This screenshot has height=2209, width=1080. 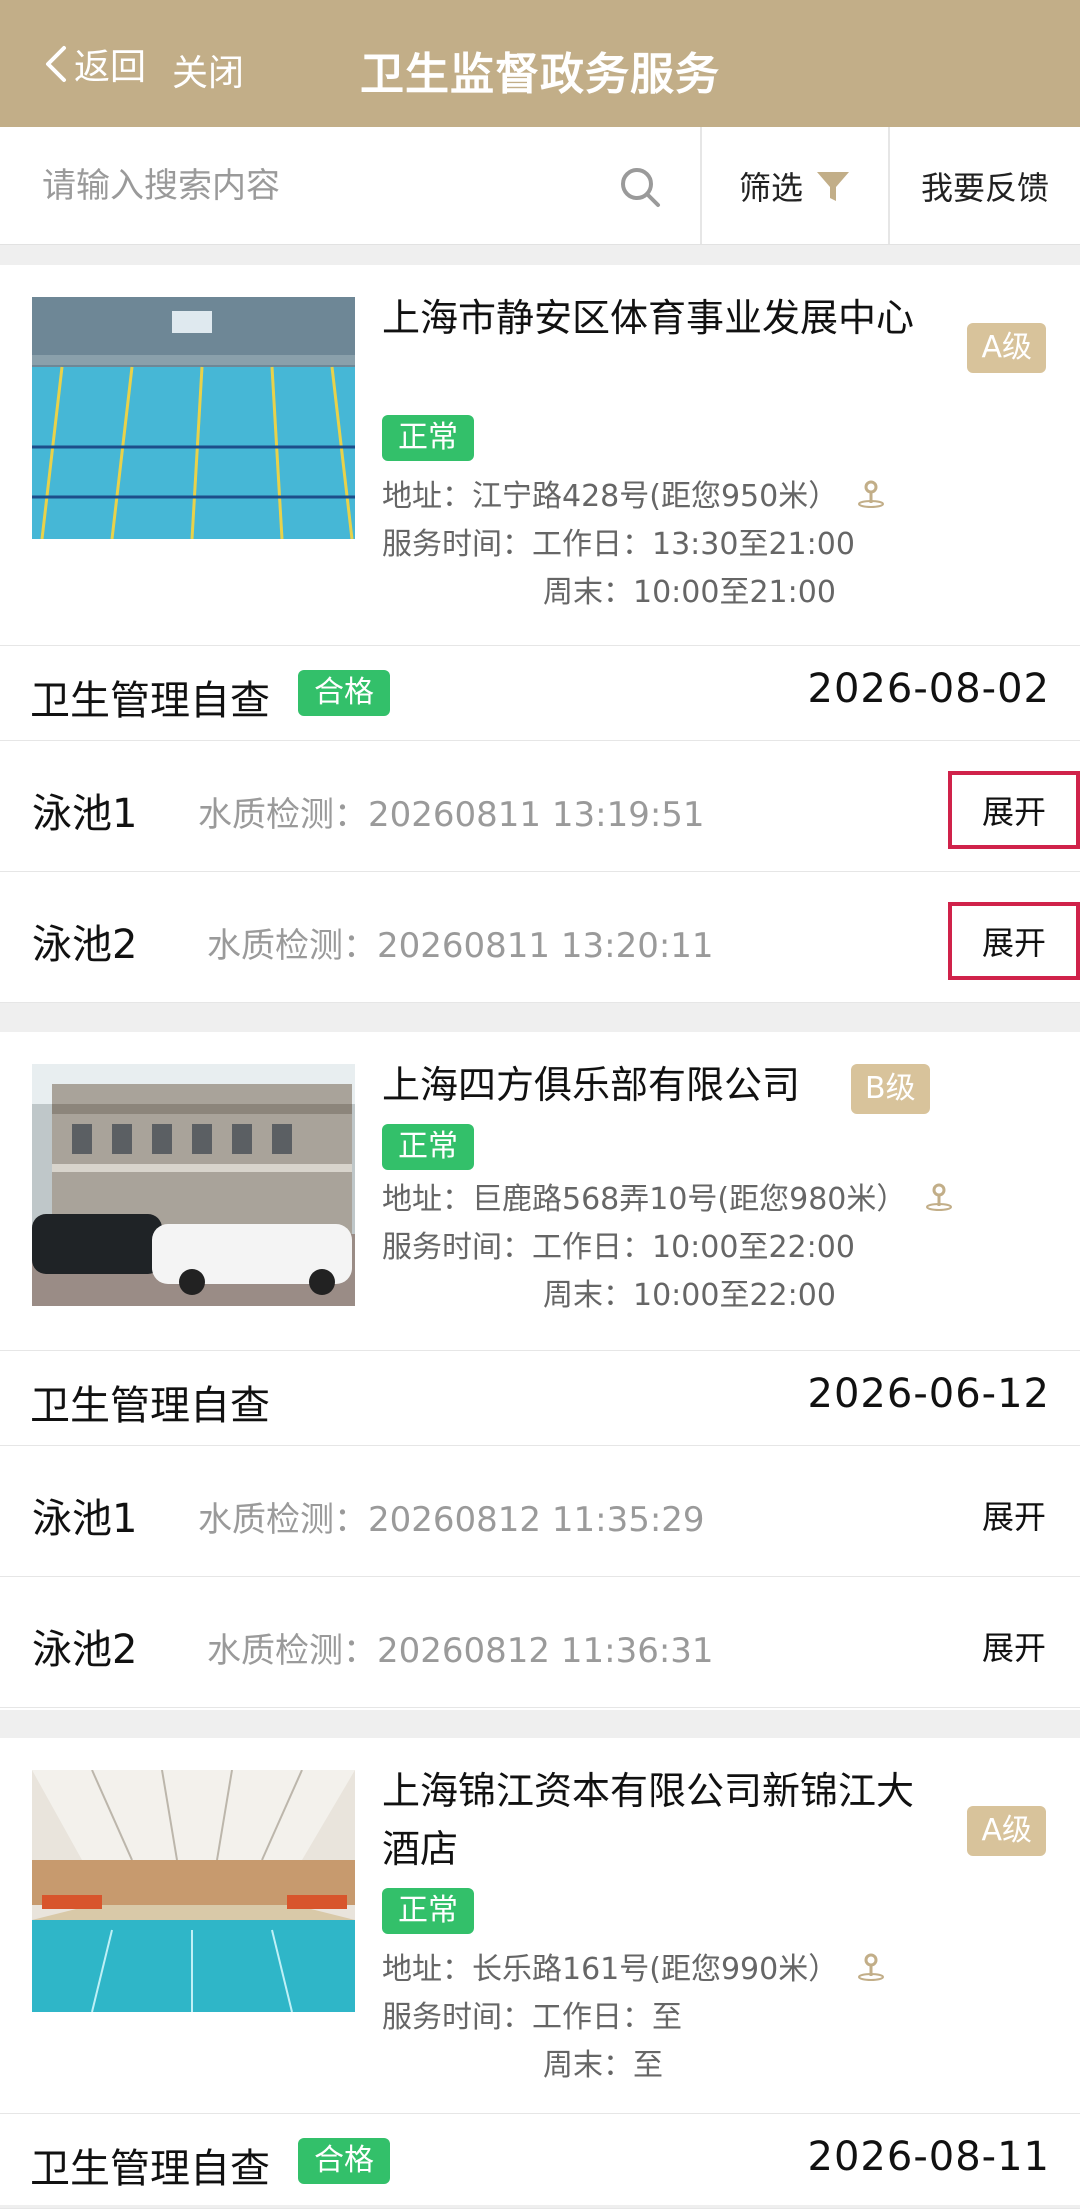 I want to click on pool-row: 泳池1 水质检测：20260812 11:35:29 展开, so click(x=540, y=1511).